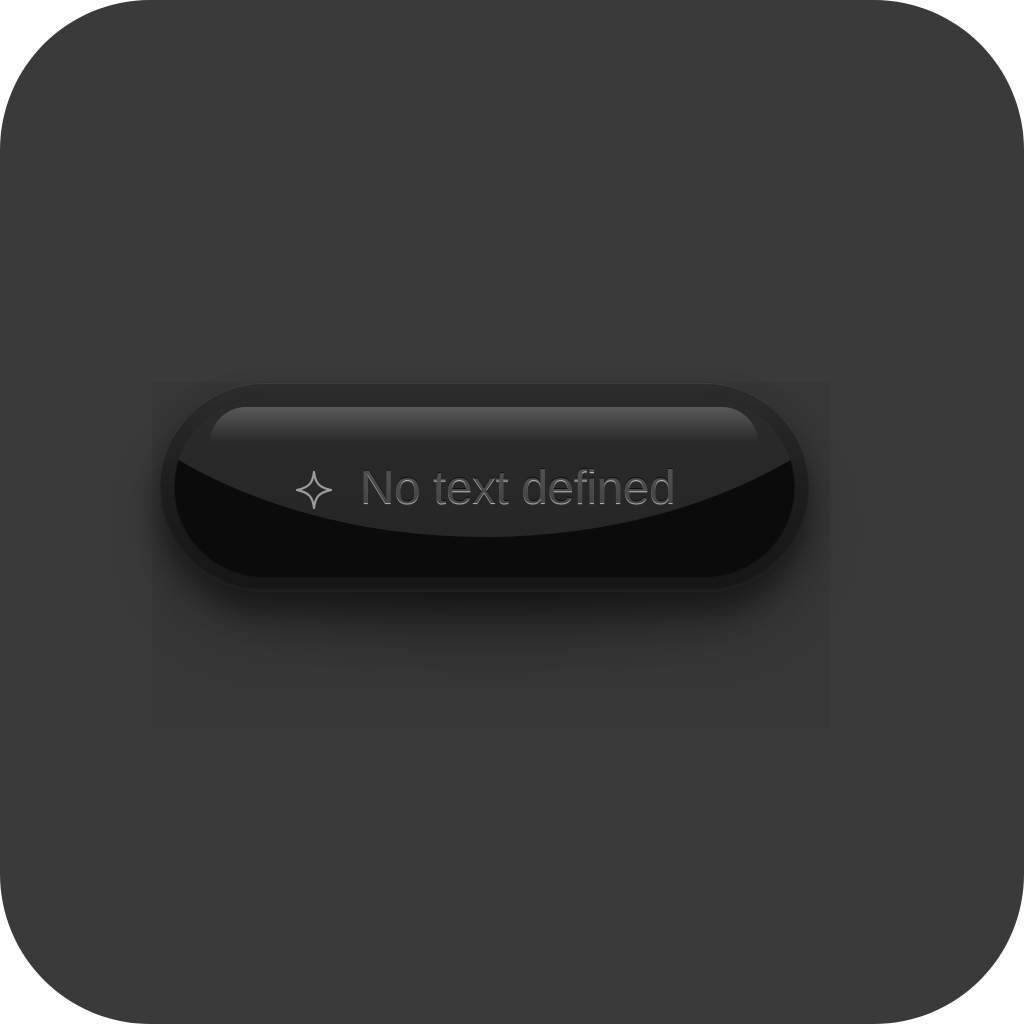  What do you see at coordinates (484, 425) in the screenshot?
I see `button-gloss-rim` at bounding box center [484, 425].